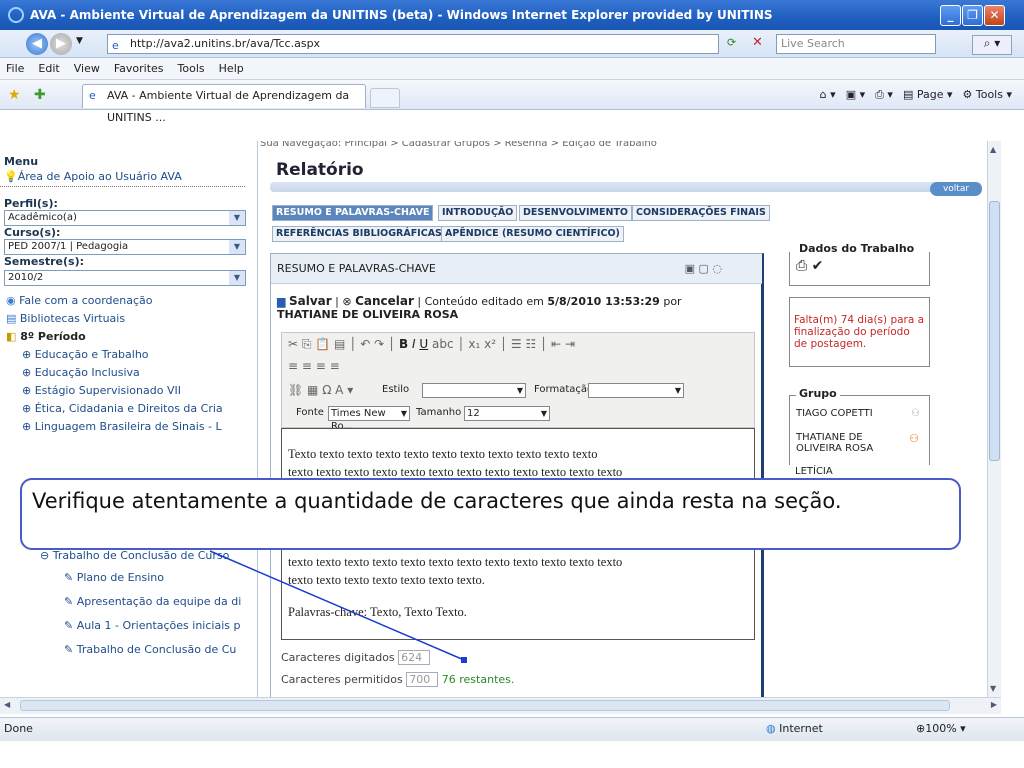 The image size is (1024, 768). I want to click on scroll-up-icon: ▲, so click(993, 149).